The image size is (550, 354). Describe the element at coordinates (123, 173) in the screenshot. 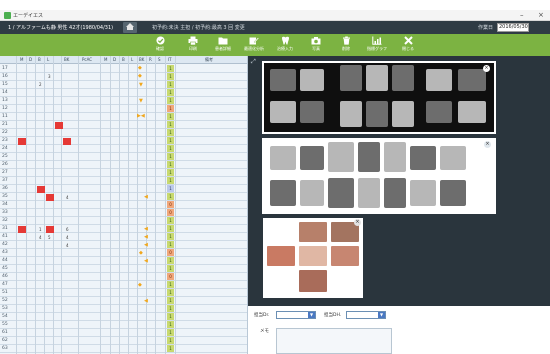

I see `table-row: 27 1` at that location.